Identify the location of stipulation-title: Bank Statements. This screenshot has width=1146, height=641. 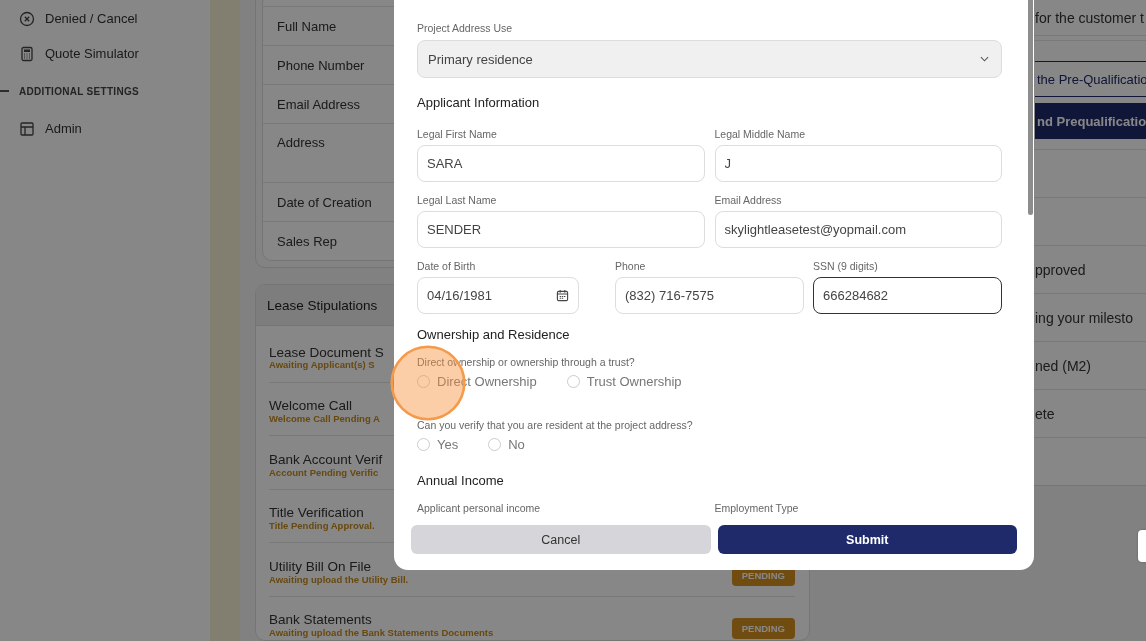
(321, 621).